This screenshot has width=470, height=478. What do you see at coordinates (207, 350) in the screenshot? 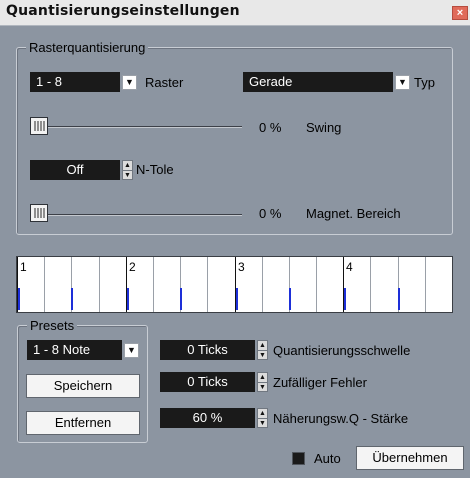
I see `threshold-field: 0 Ticks` at bounding box center [207, 350].